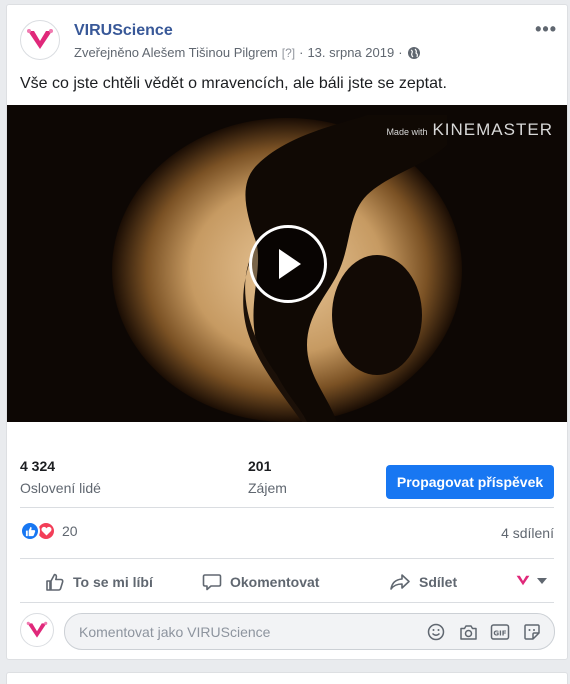  What do you see at coordinates (176, 52) in the screenshot?
I see `published-by: Zveřejněno Alešem Tišinou Pilgrem` at bounding box center [176, 52].